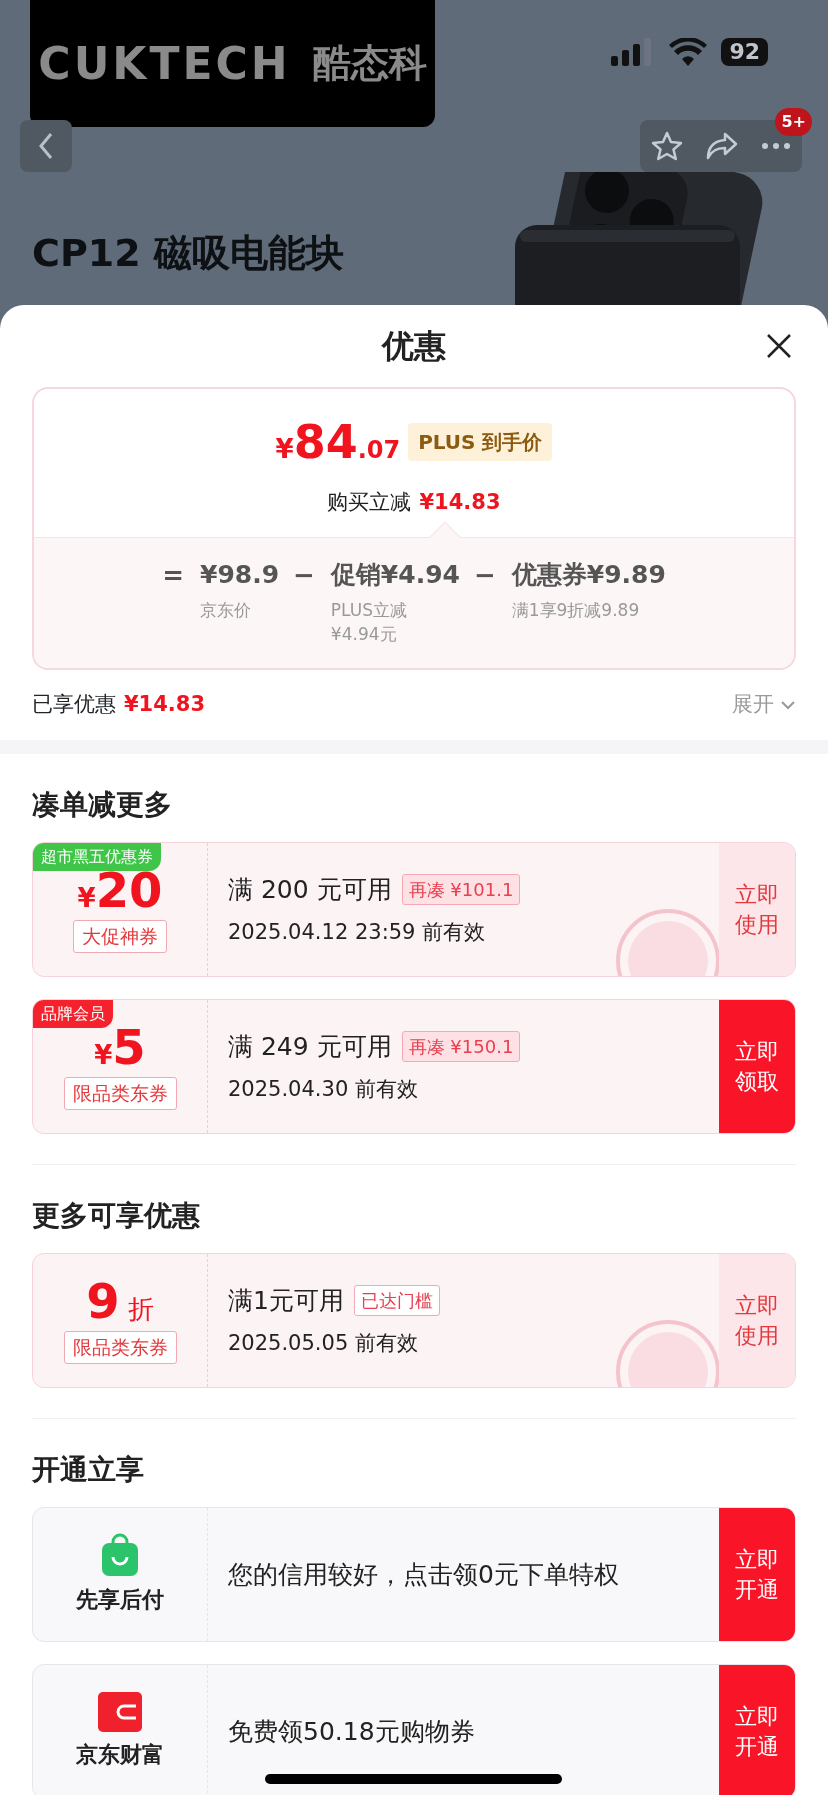 This screenshot has width=828, height=1795. Describe the element at coordinates (338, 442) in the screenshot. I see `final-price: ¥84.07` at that location.